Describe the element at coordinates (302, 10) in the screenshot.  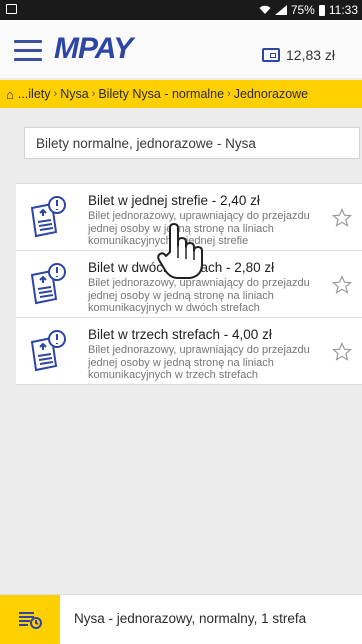
I see `battery-percent: 75%` at that location.